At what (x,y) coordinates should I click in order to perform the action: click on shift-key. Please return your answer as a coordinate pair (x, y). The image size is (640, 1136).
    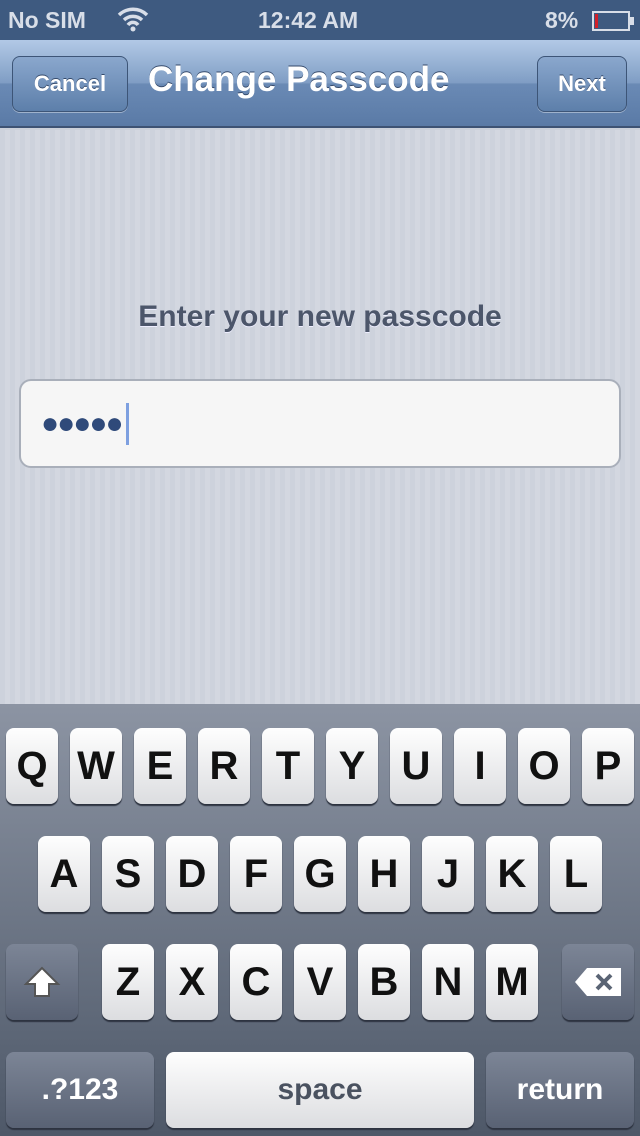
    Looking at the image, I should click on (42, 982).